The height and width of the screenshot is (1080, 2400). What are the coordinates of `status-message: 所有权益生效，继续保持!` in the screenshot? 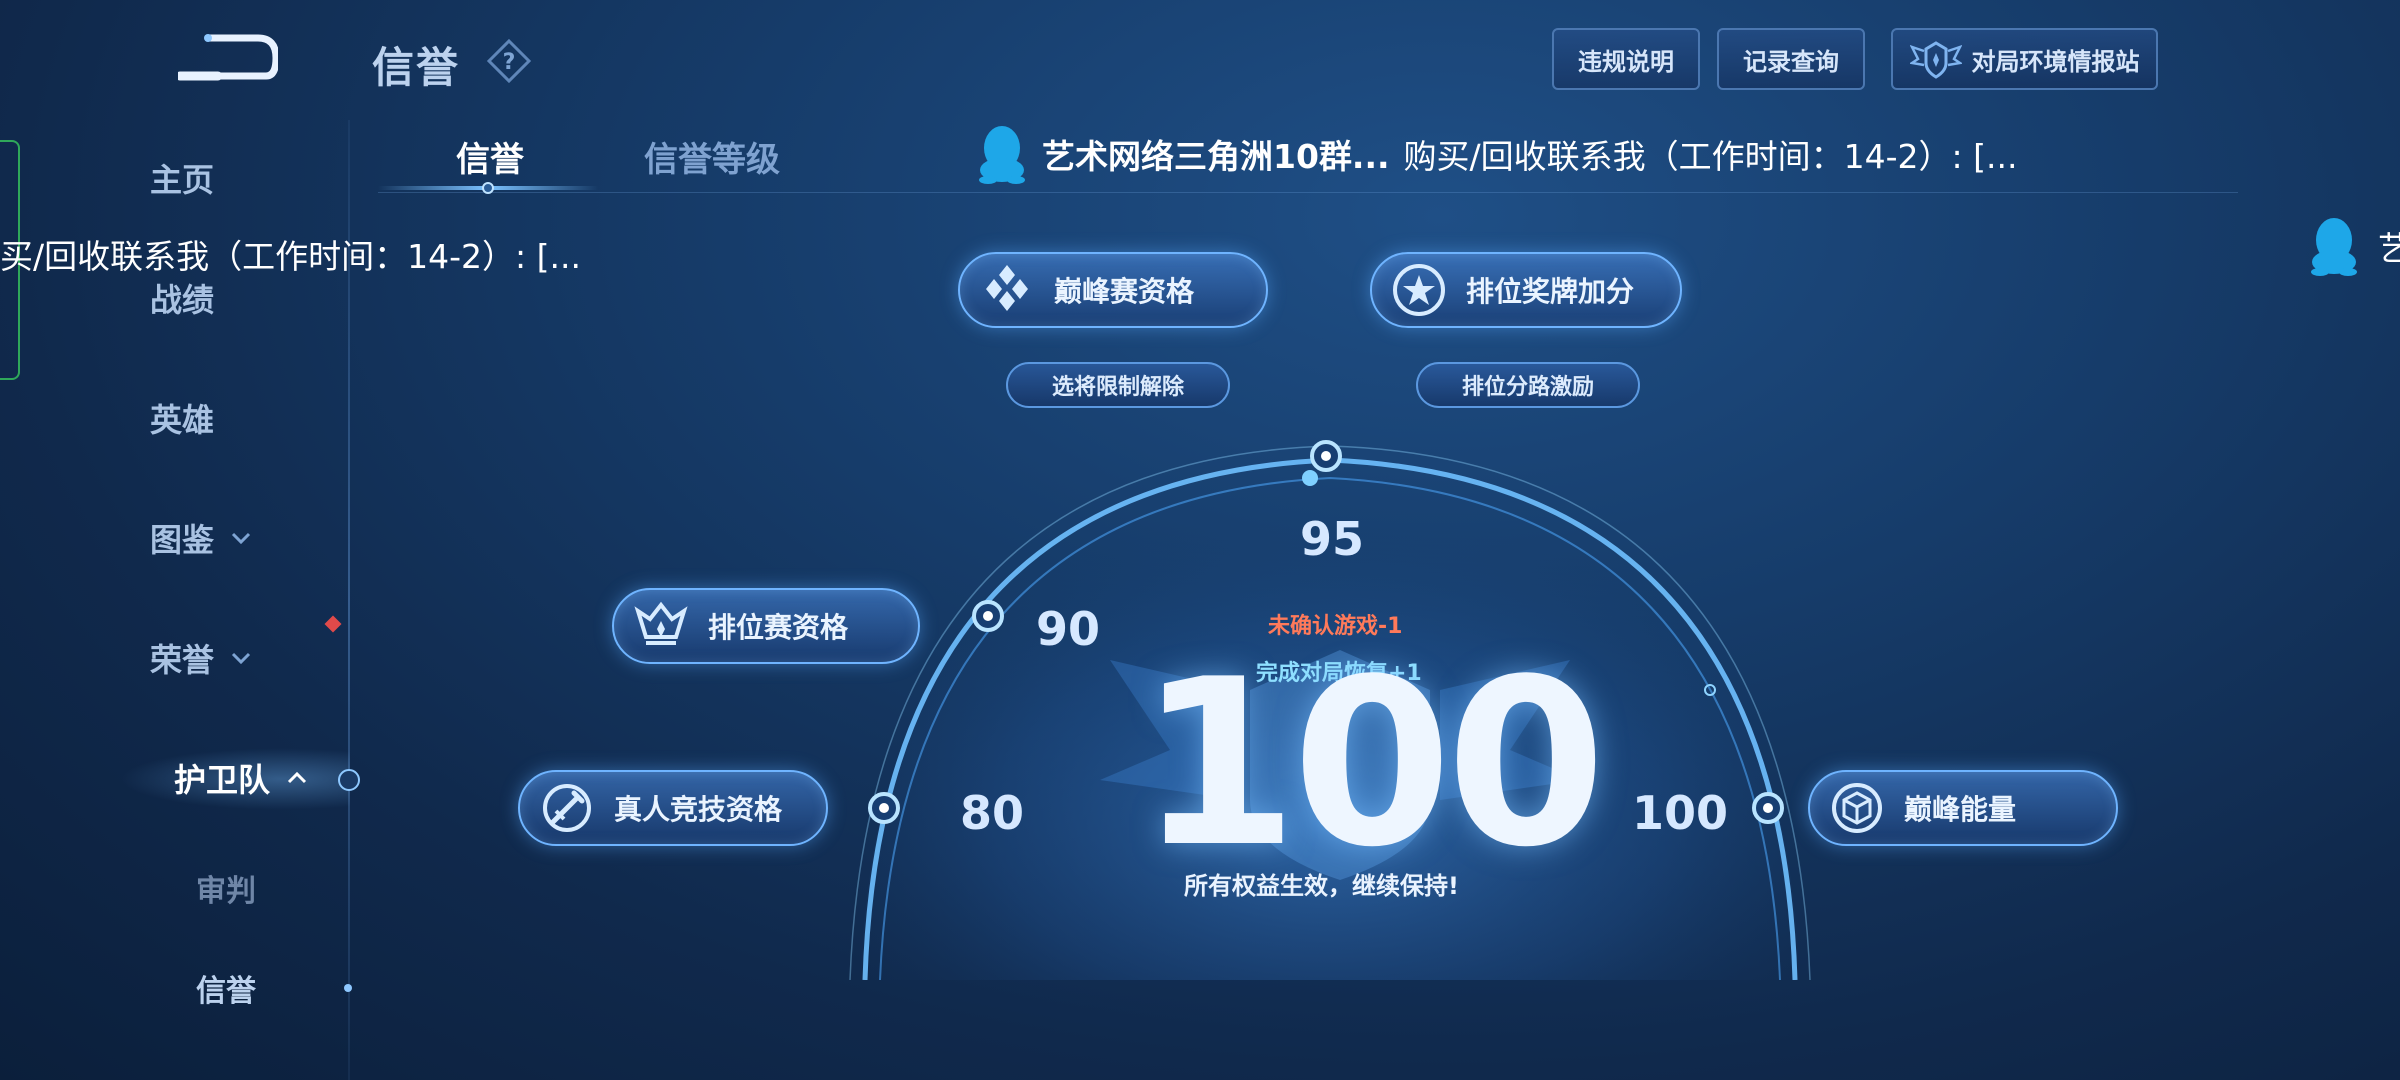 It's located at (1321, 886).